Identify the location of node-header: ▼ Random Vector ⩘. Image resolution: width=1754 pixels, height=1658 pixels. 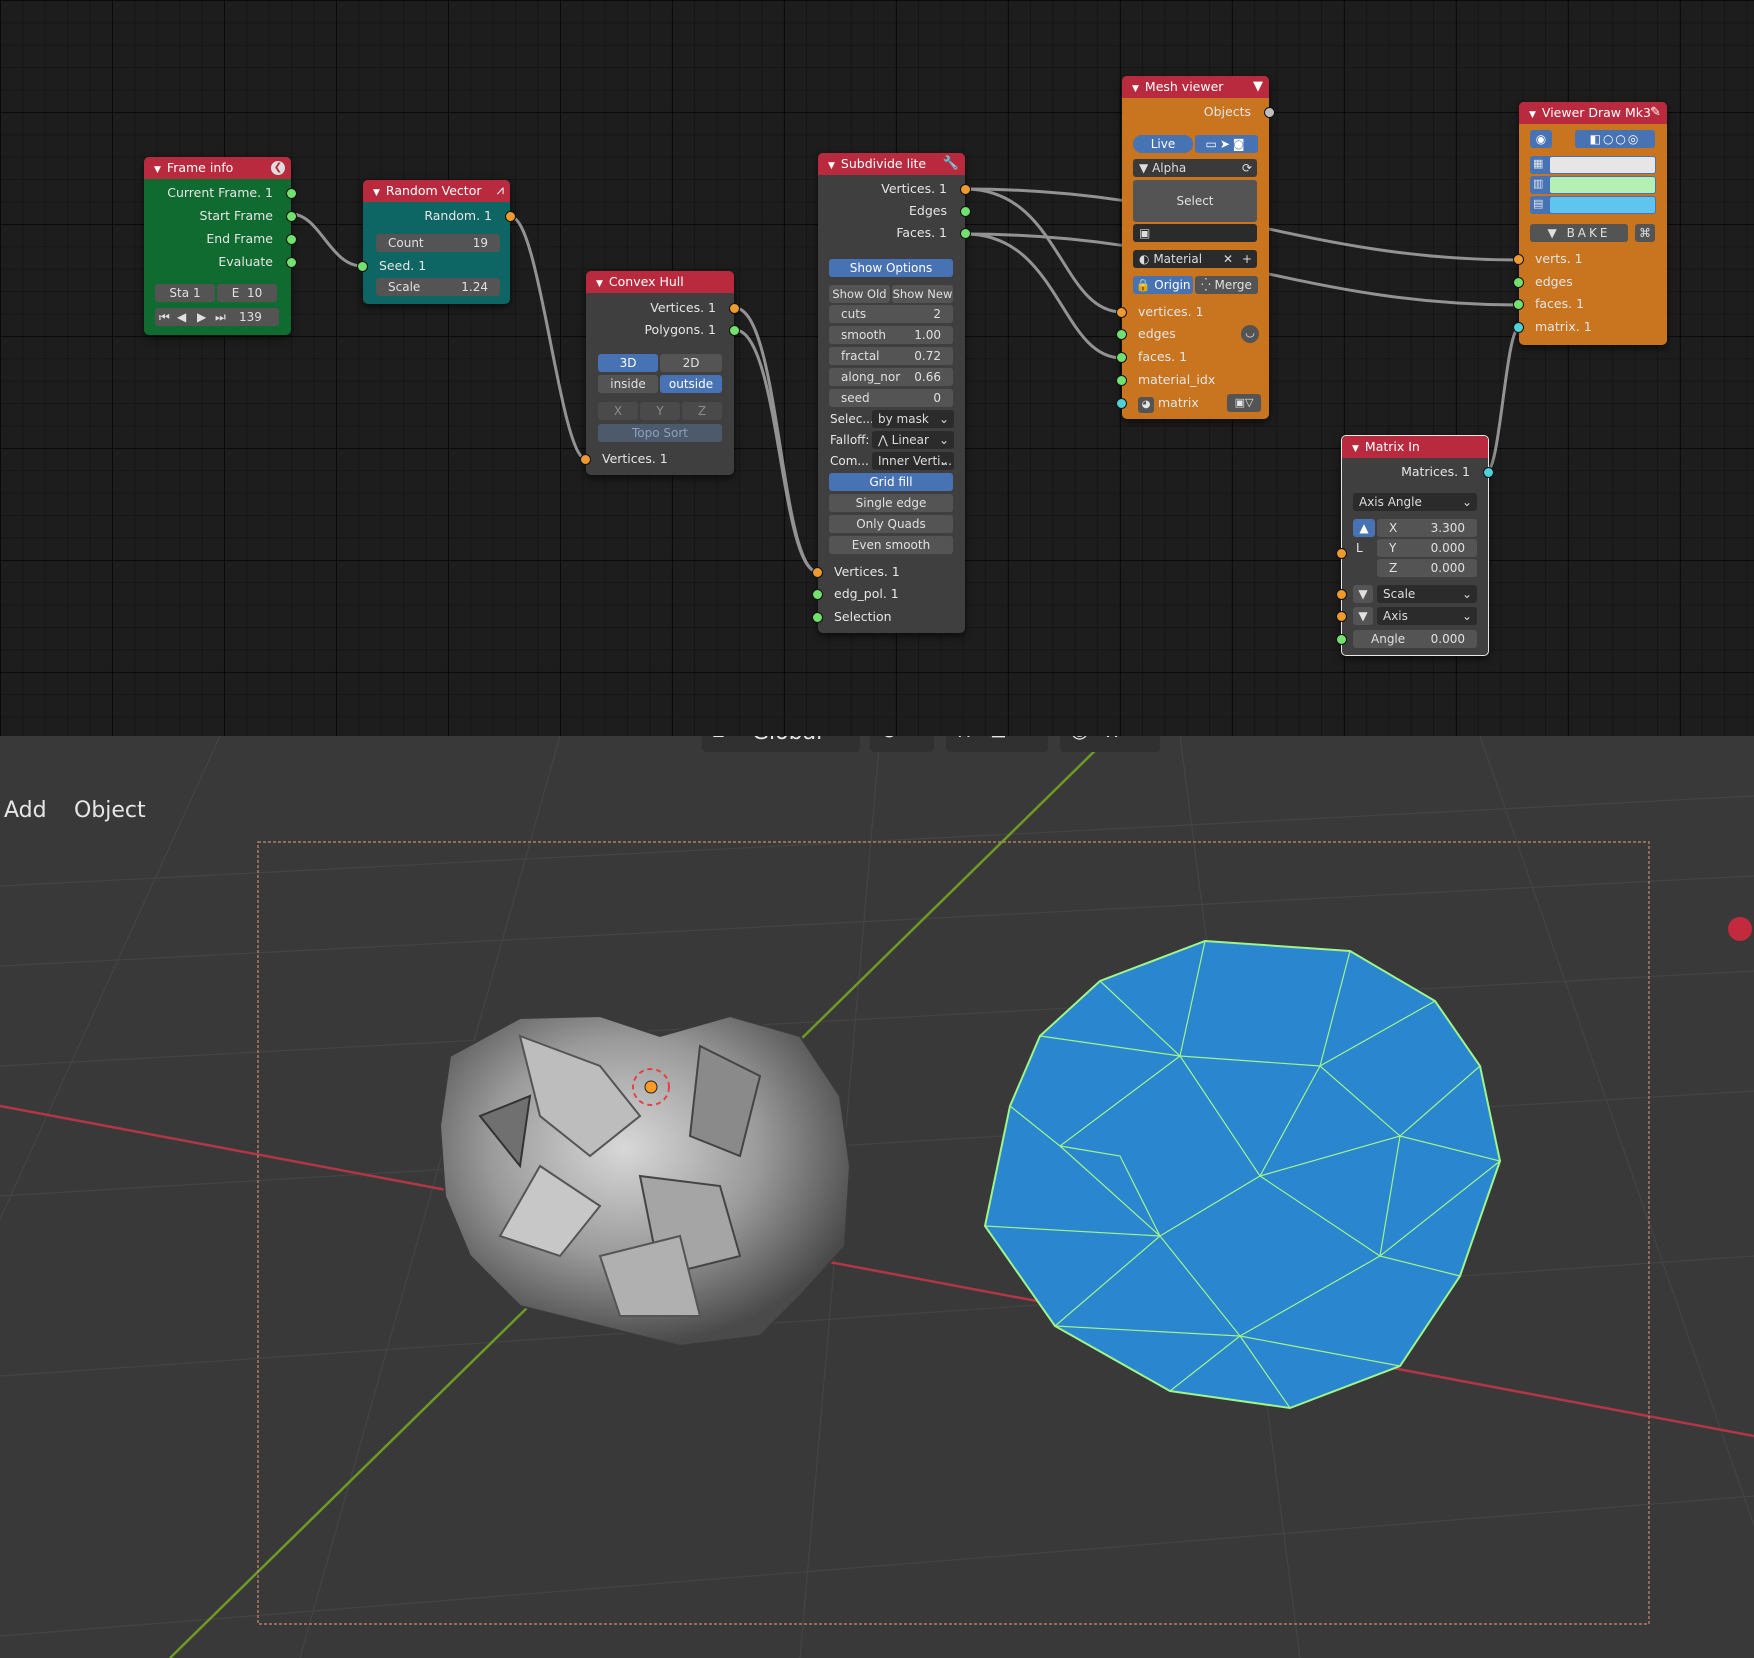
(436, 191).